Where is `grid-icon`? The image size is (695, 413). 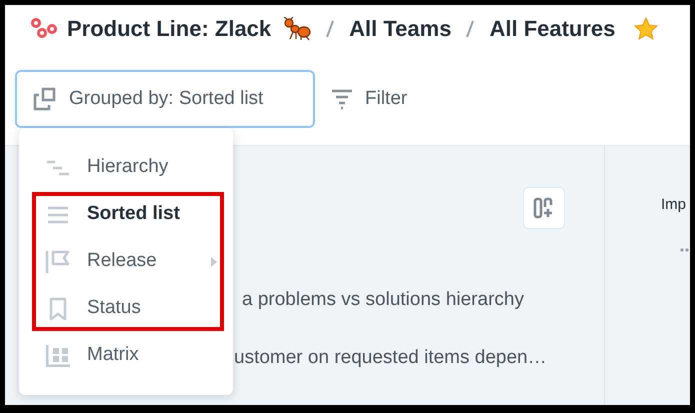
grid-icon is located at coordinates (58, 356).